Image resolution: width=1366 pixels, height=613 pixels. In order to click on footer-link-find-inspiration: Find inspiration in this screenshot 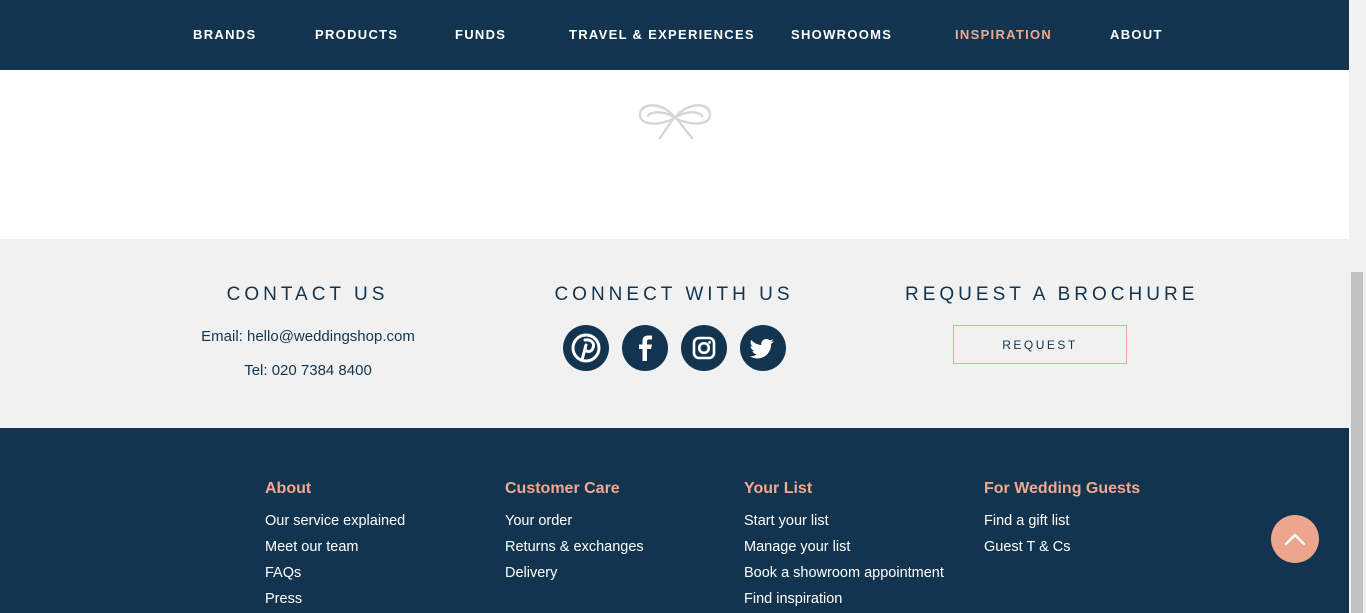, I will do `click(844, 599)`.